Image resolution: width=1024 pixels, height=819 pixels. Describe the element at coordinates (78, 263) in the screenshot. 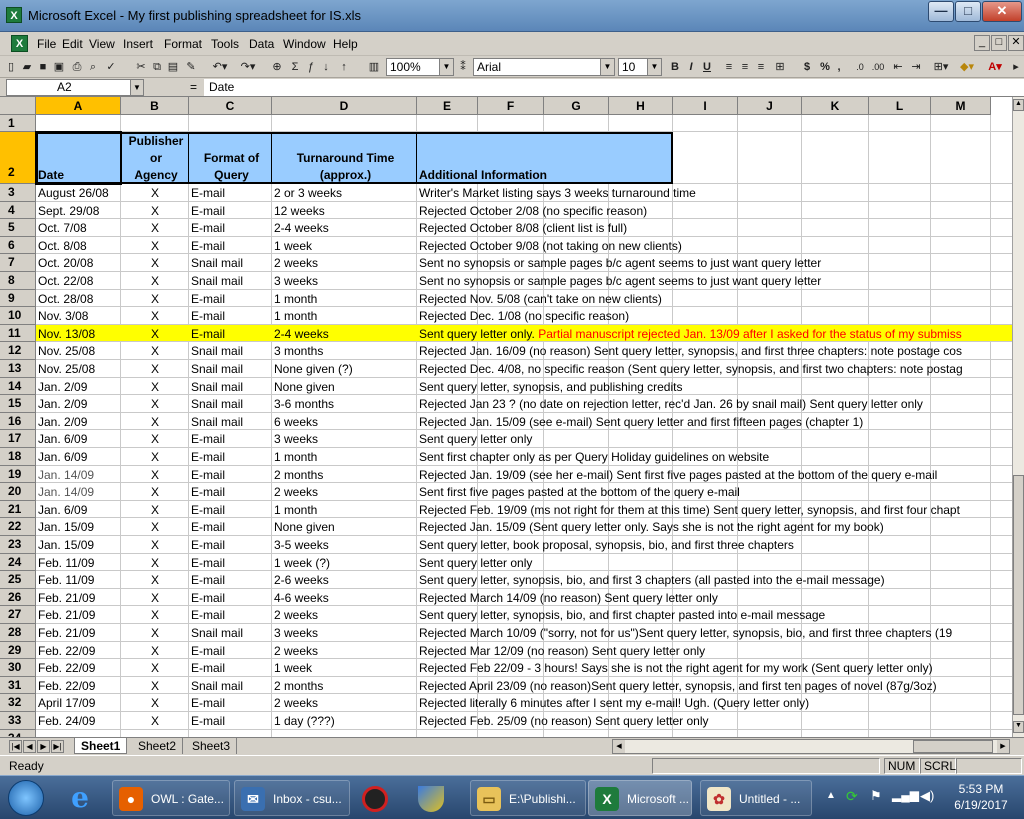

I see `cell-date: Oct. 20/08` at that location.